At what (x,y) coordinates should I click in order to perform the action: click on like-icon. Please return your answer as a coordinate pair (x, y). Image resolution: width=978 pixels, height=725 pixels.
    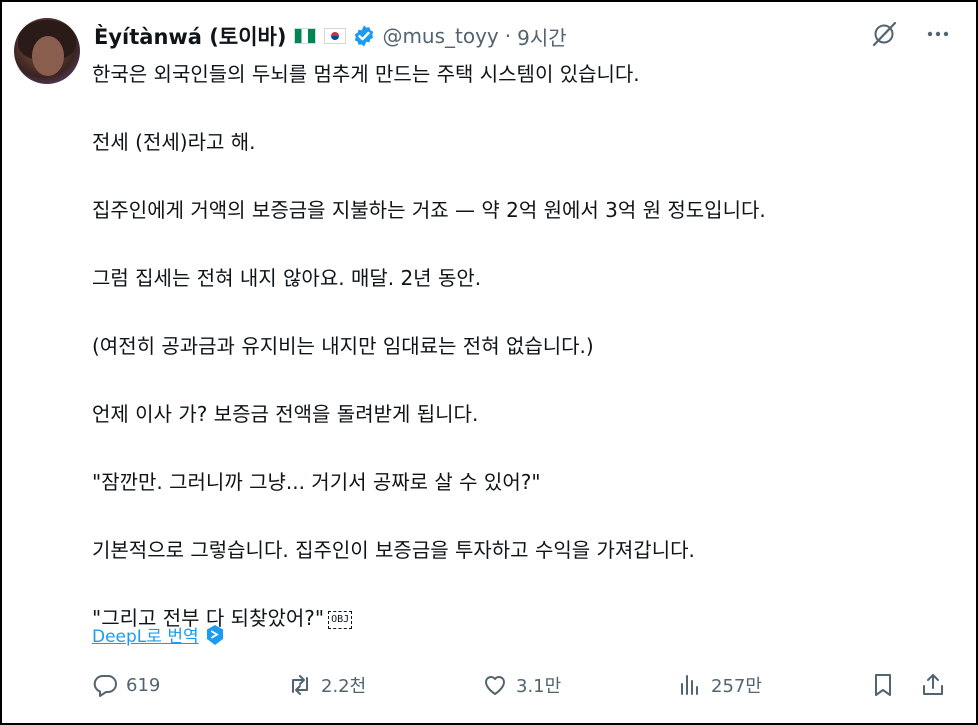
    Looking at the image, I should click on (495, 685).